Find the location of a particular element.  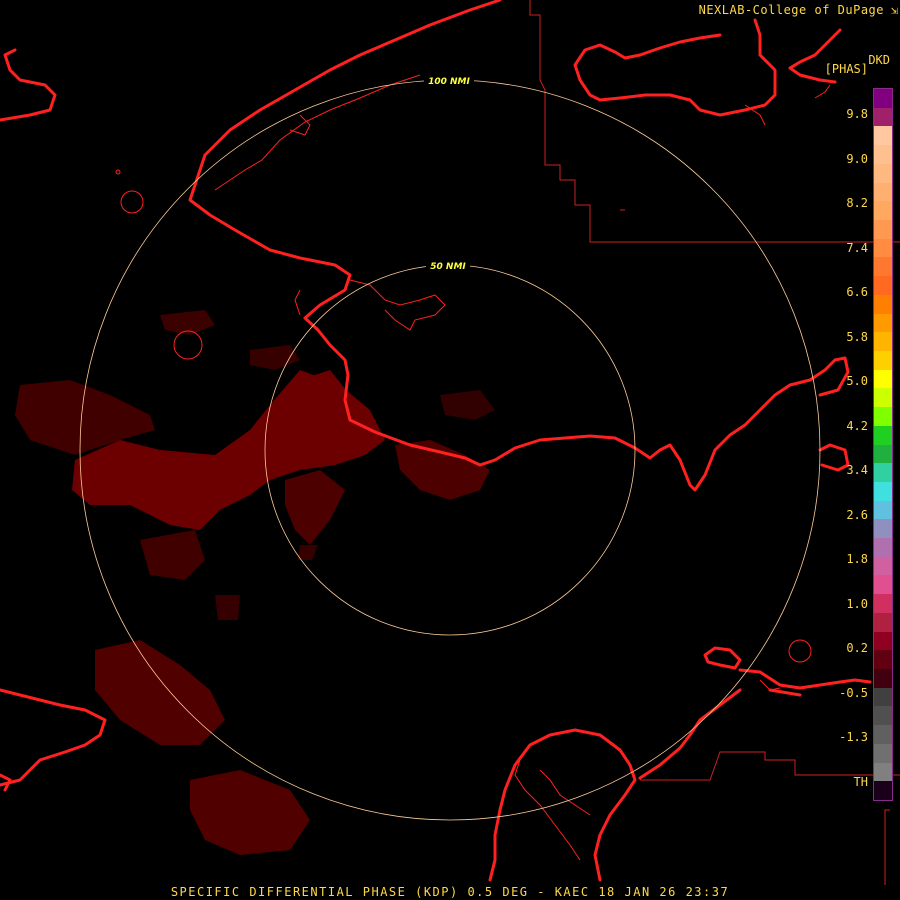

credit-text: NEXLAB-College of DuPage is located at coordinates (791, 10).